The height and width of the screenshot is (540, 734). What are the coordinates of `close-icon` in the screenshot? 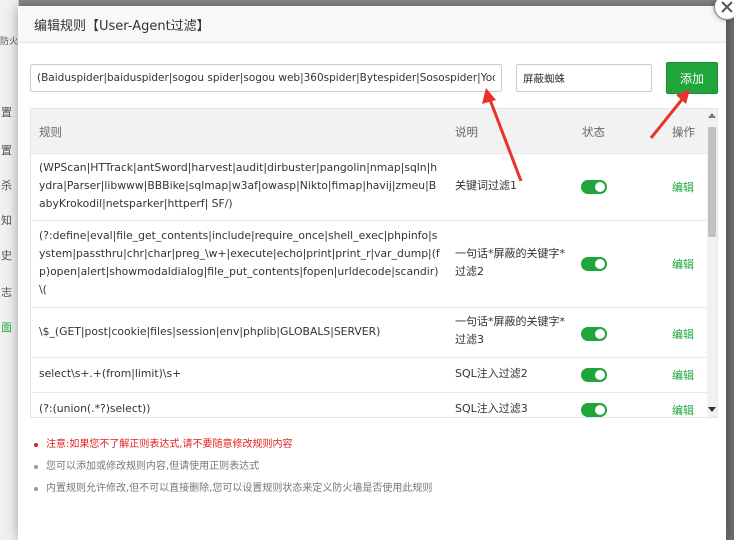 It's located at (727, 7).